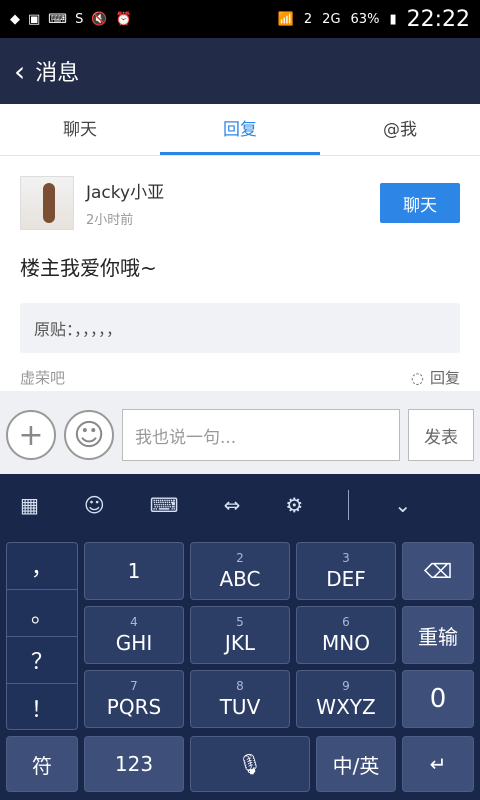 The width and height of the screenshot is (480, 800). I want to click on reinput-key: 重输, so click(438, 635).